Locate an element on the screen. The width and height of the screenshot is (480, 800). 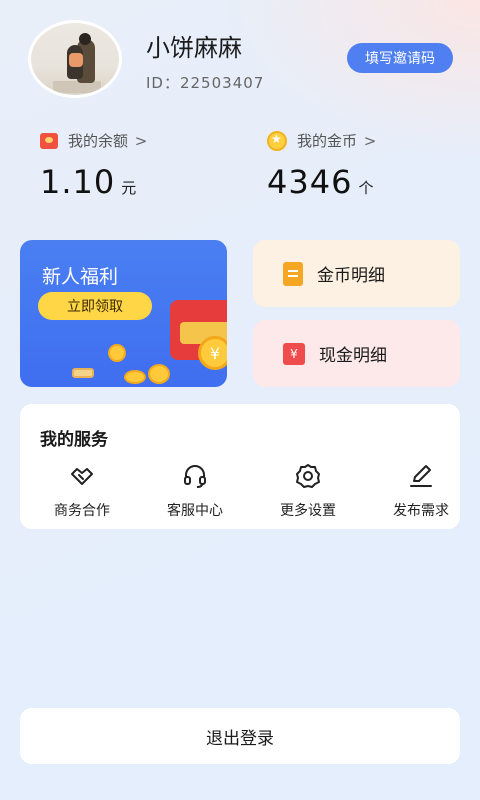
coin-detail-card: 金币明细 is located at coordinates (356, 273).